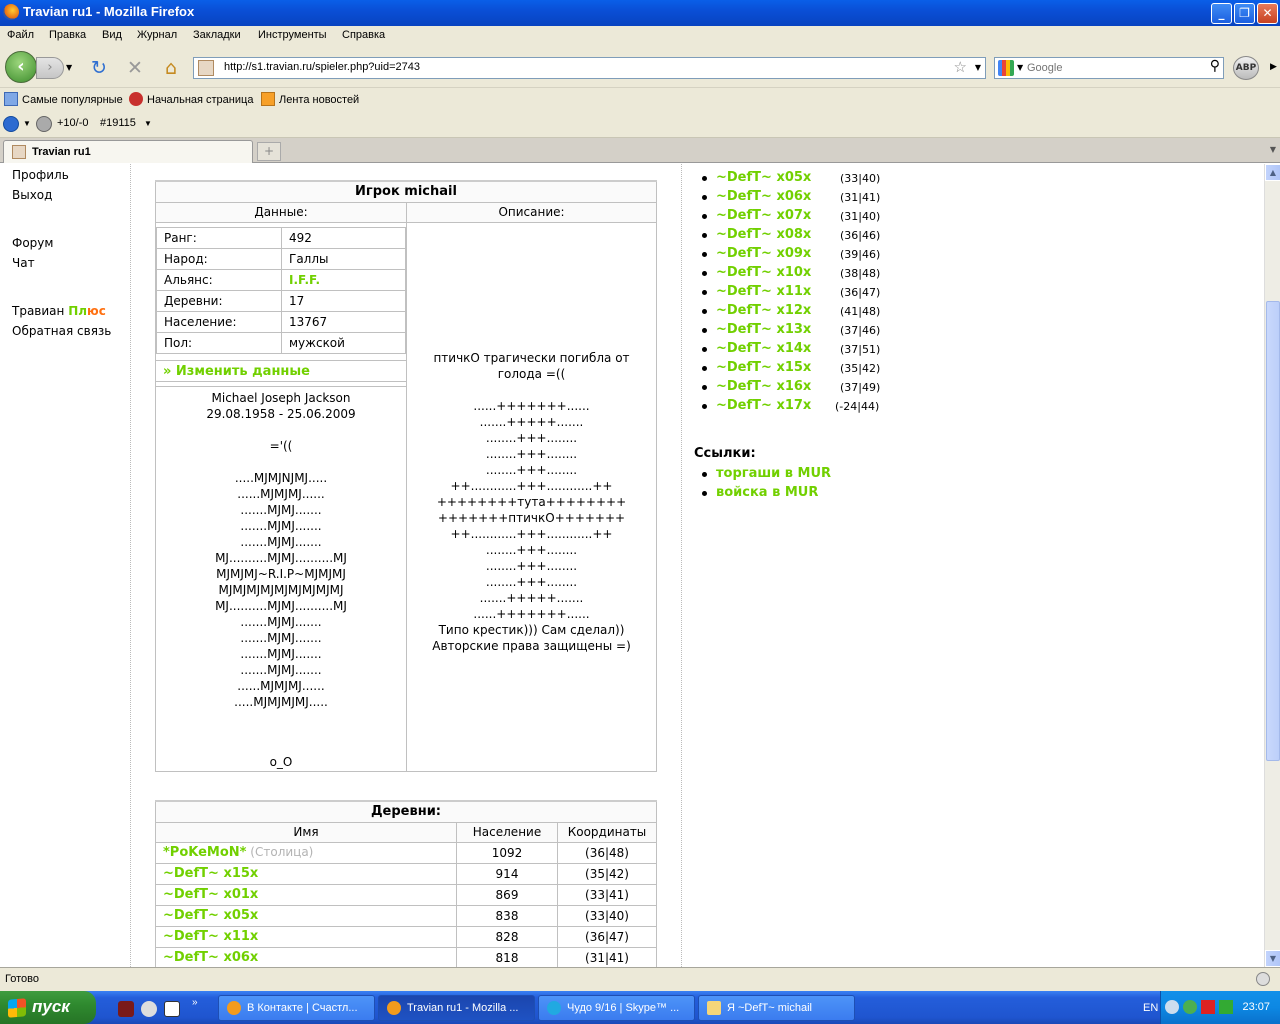 The image size is (1280, 1024). Describe the element at coordinates (1244, 13) in the screenshot. I see `maximize-button: ❐` at that location.